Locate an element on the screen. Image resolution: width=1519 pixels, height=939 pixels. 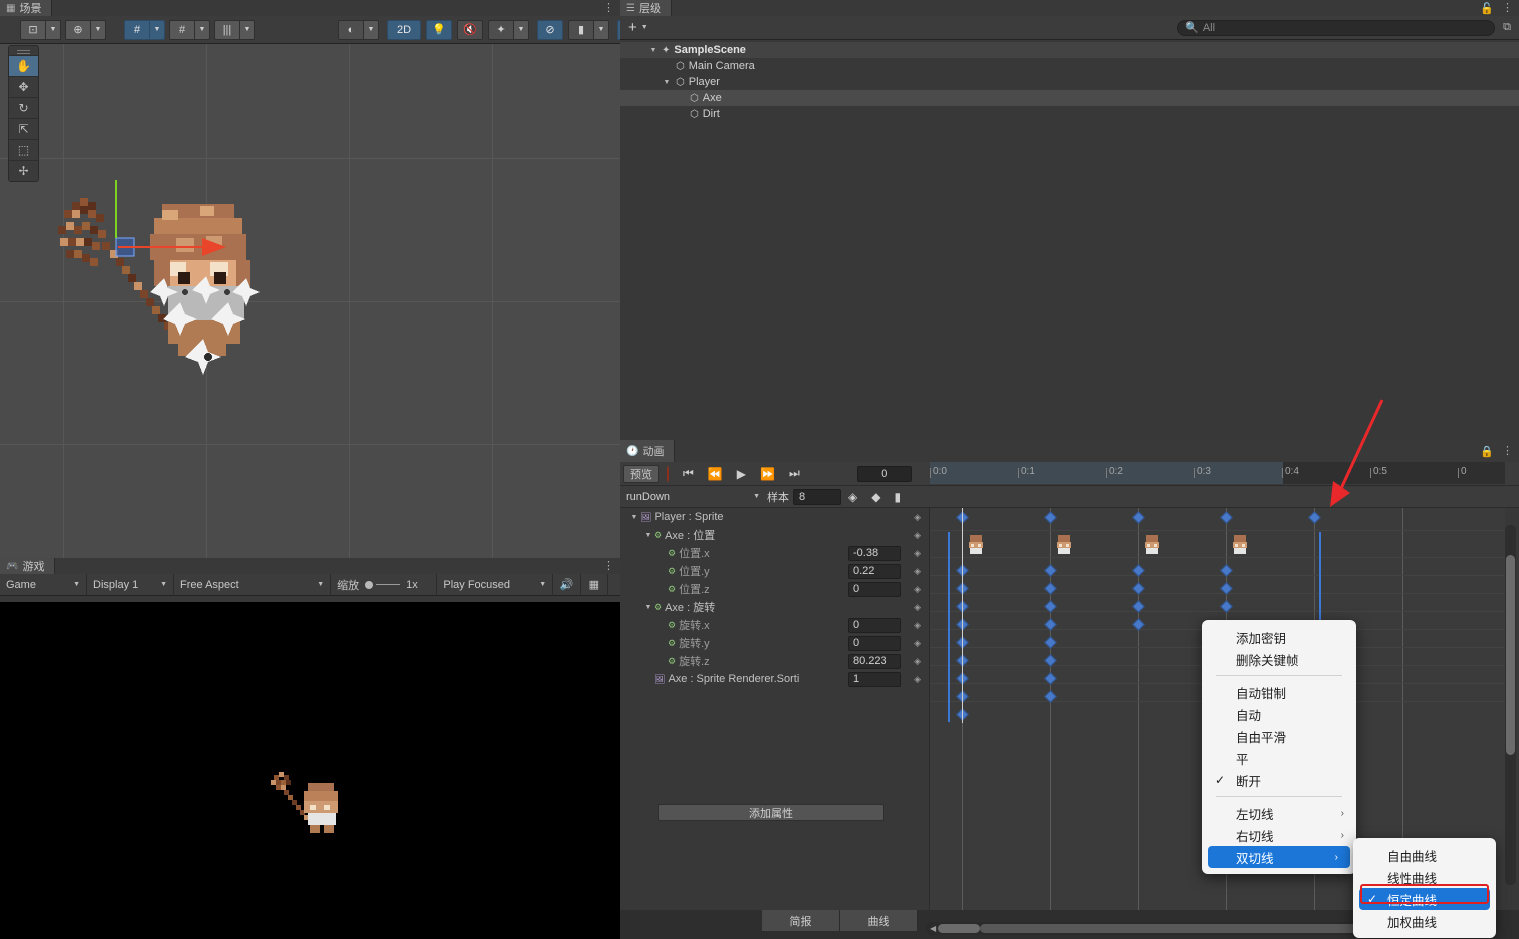
transform-tool: ✢ is located at coordinates (23, 170).